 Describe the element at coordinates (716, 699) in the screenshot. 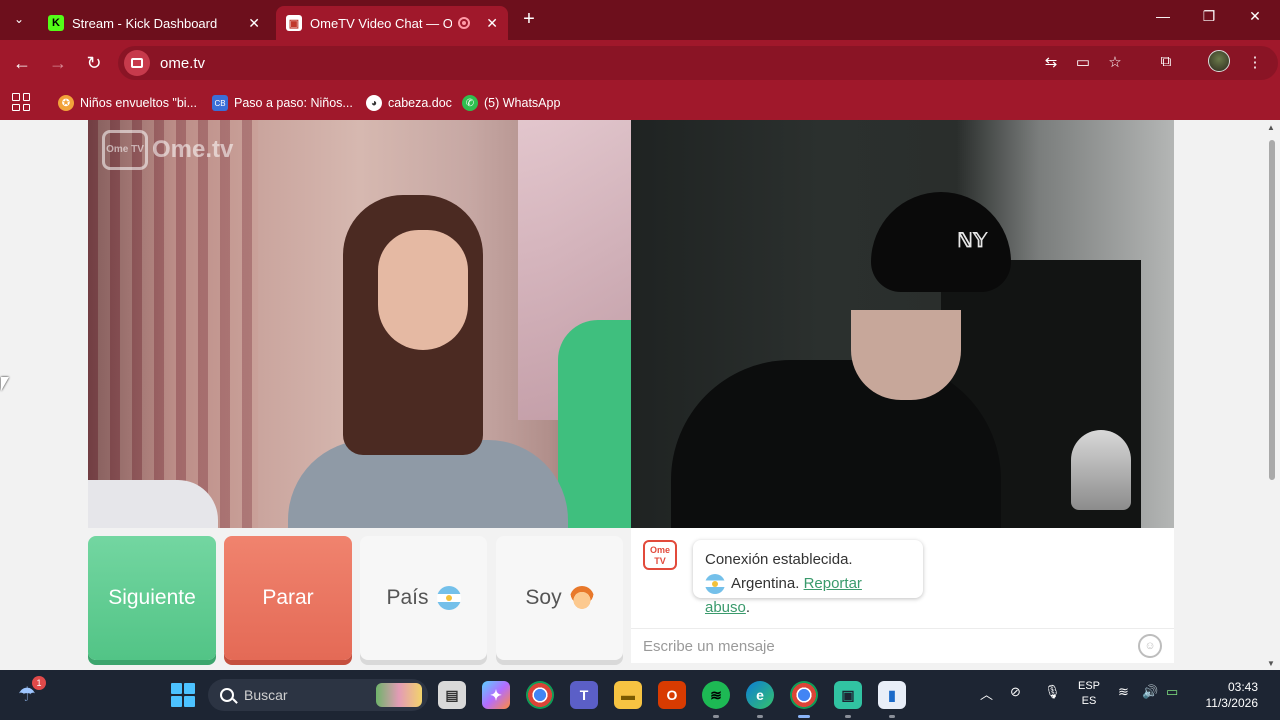

I see `spotify-icon: ≋` at that location.